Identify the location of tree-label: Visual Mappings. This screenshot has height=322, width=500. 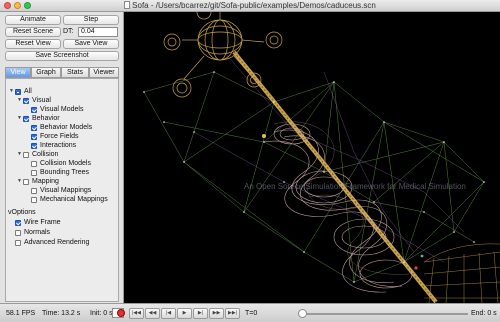
(66, 190).